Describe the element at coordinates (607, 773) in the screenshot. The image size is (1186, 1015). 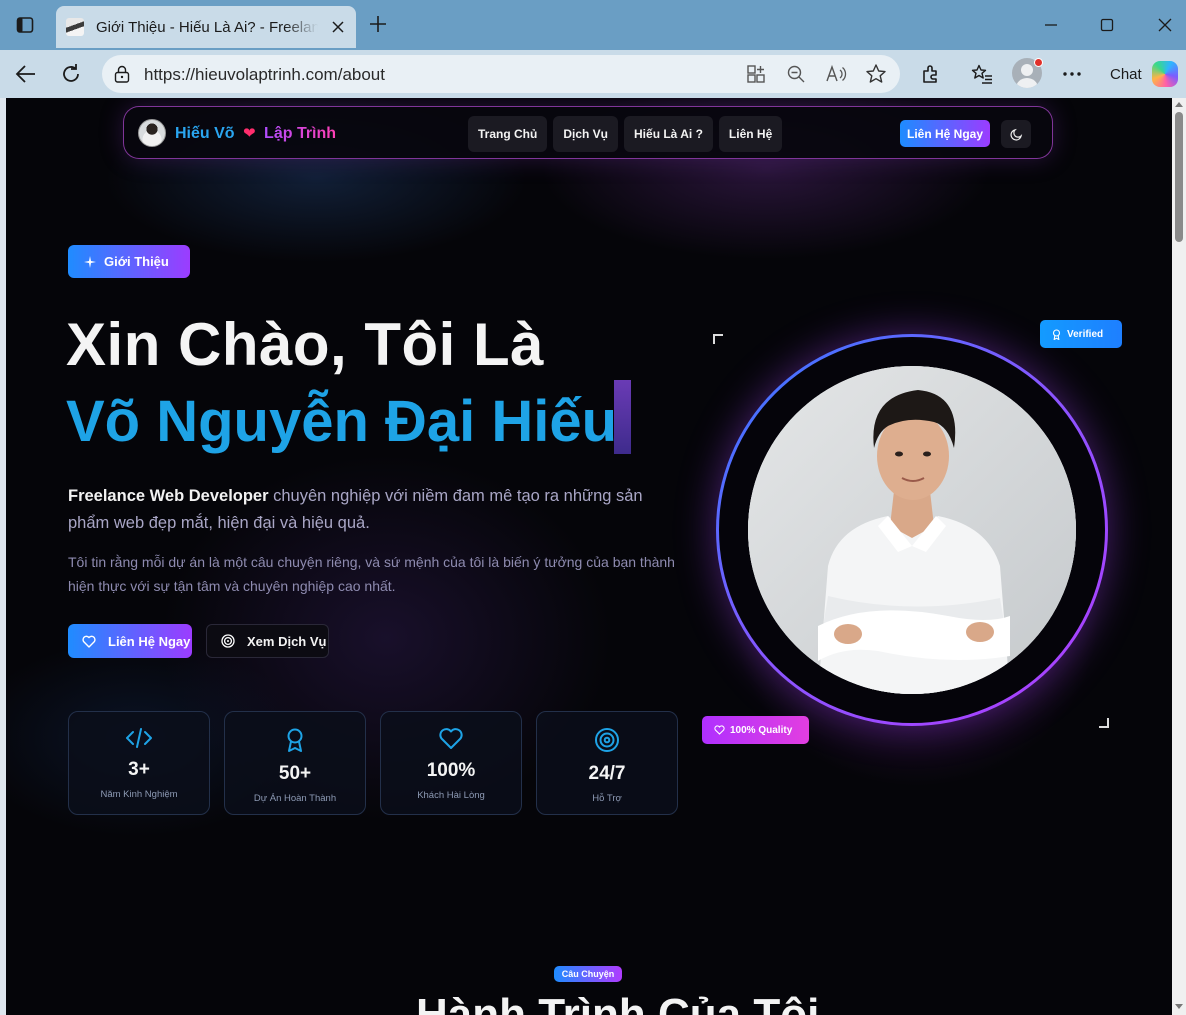
I see `stat-value: 24/7` at that location.